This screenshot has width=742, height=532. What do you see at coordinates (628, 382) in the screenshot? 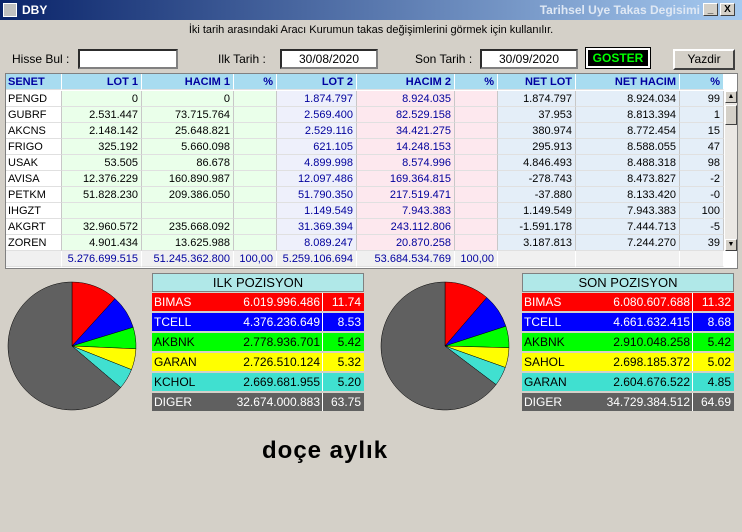
I see `position-row: GARAN 2.604.676.522 4.85` at bounding box center [628, 382].